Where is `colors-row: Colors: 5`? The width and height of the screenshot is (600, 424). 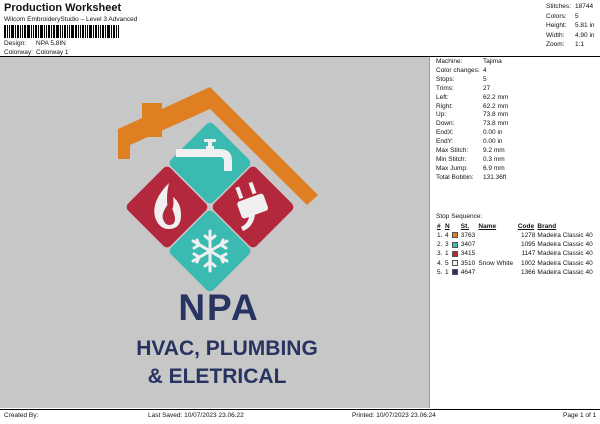 colors-row: Colors: 5 is located at coordinates (573, 17).